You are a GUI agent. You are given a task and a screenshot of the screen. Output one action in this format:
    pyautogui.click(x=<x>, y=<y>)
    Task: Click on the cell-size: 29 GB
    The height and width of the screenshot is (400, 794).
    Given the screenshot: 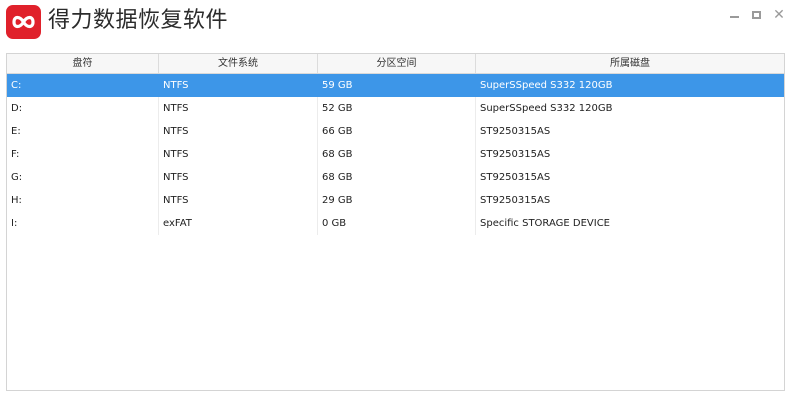 What is the action you would take?
    pyautogui.click(x=397, y=200)
    